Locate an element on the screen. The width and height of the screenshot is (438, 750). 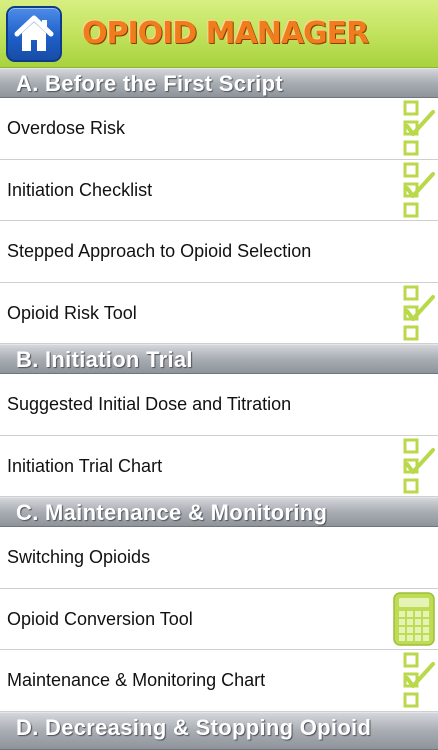
list-item-label: Suggested Initial Dose and Titration is located at coordinates (149, 404).